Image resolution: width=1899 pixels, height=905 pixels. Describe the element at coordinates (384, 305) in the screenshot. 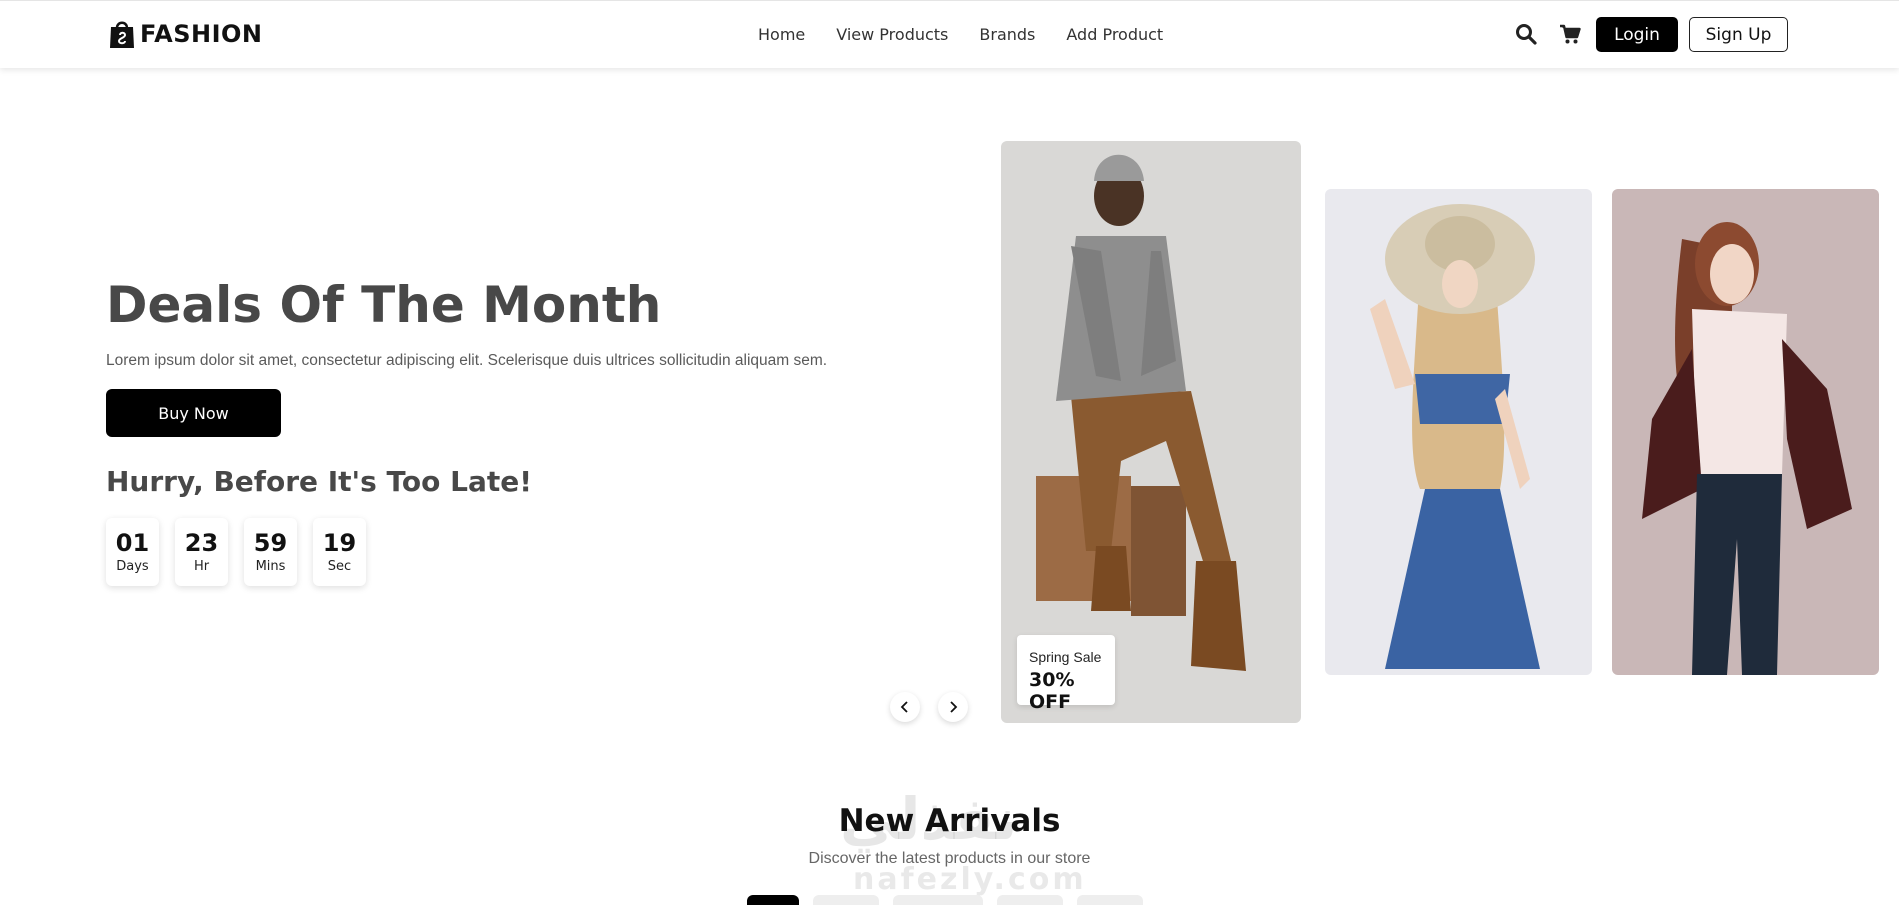

I see `hero-title: Deals Of The Month` at that location.